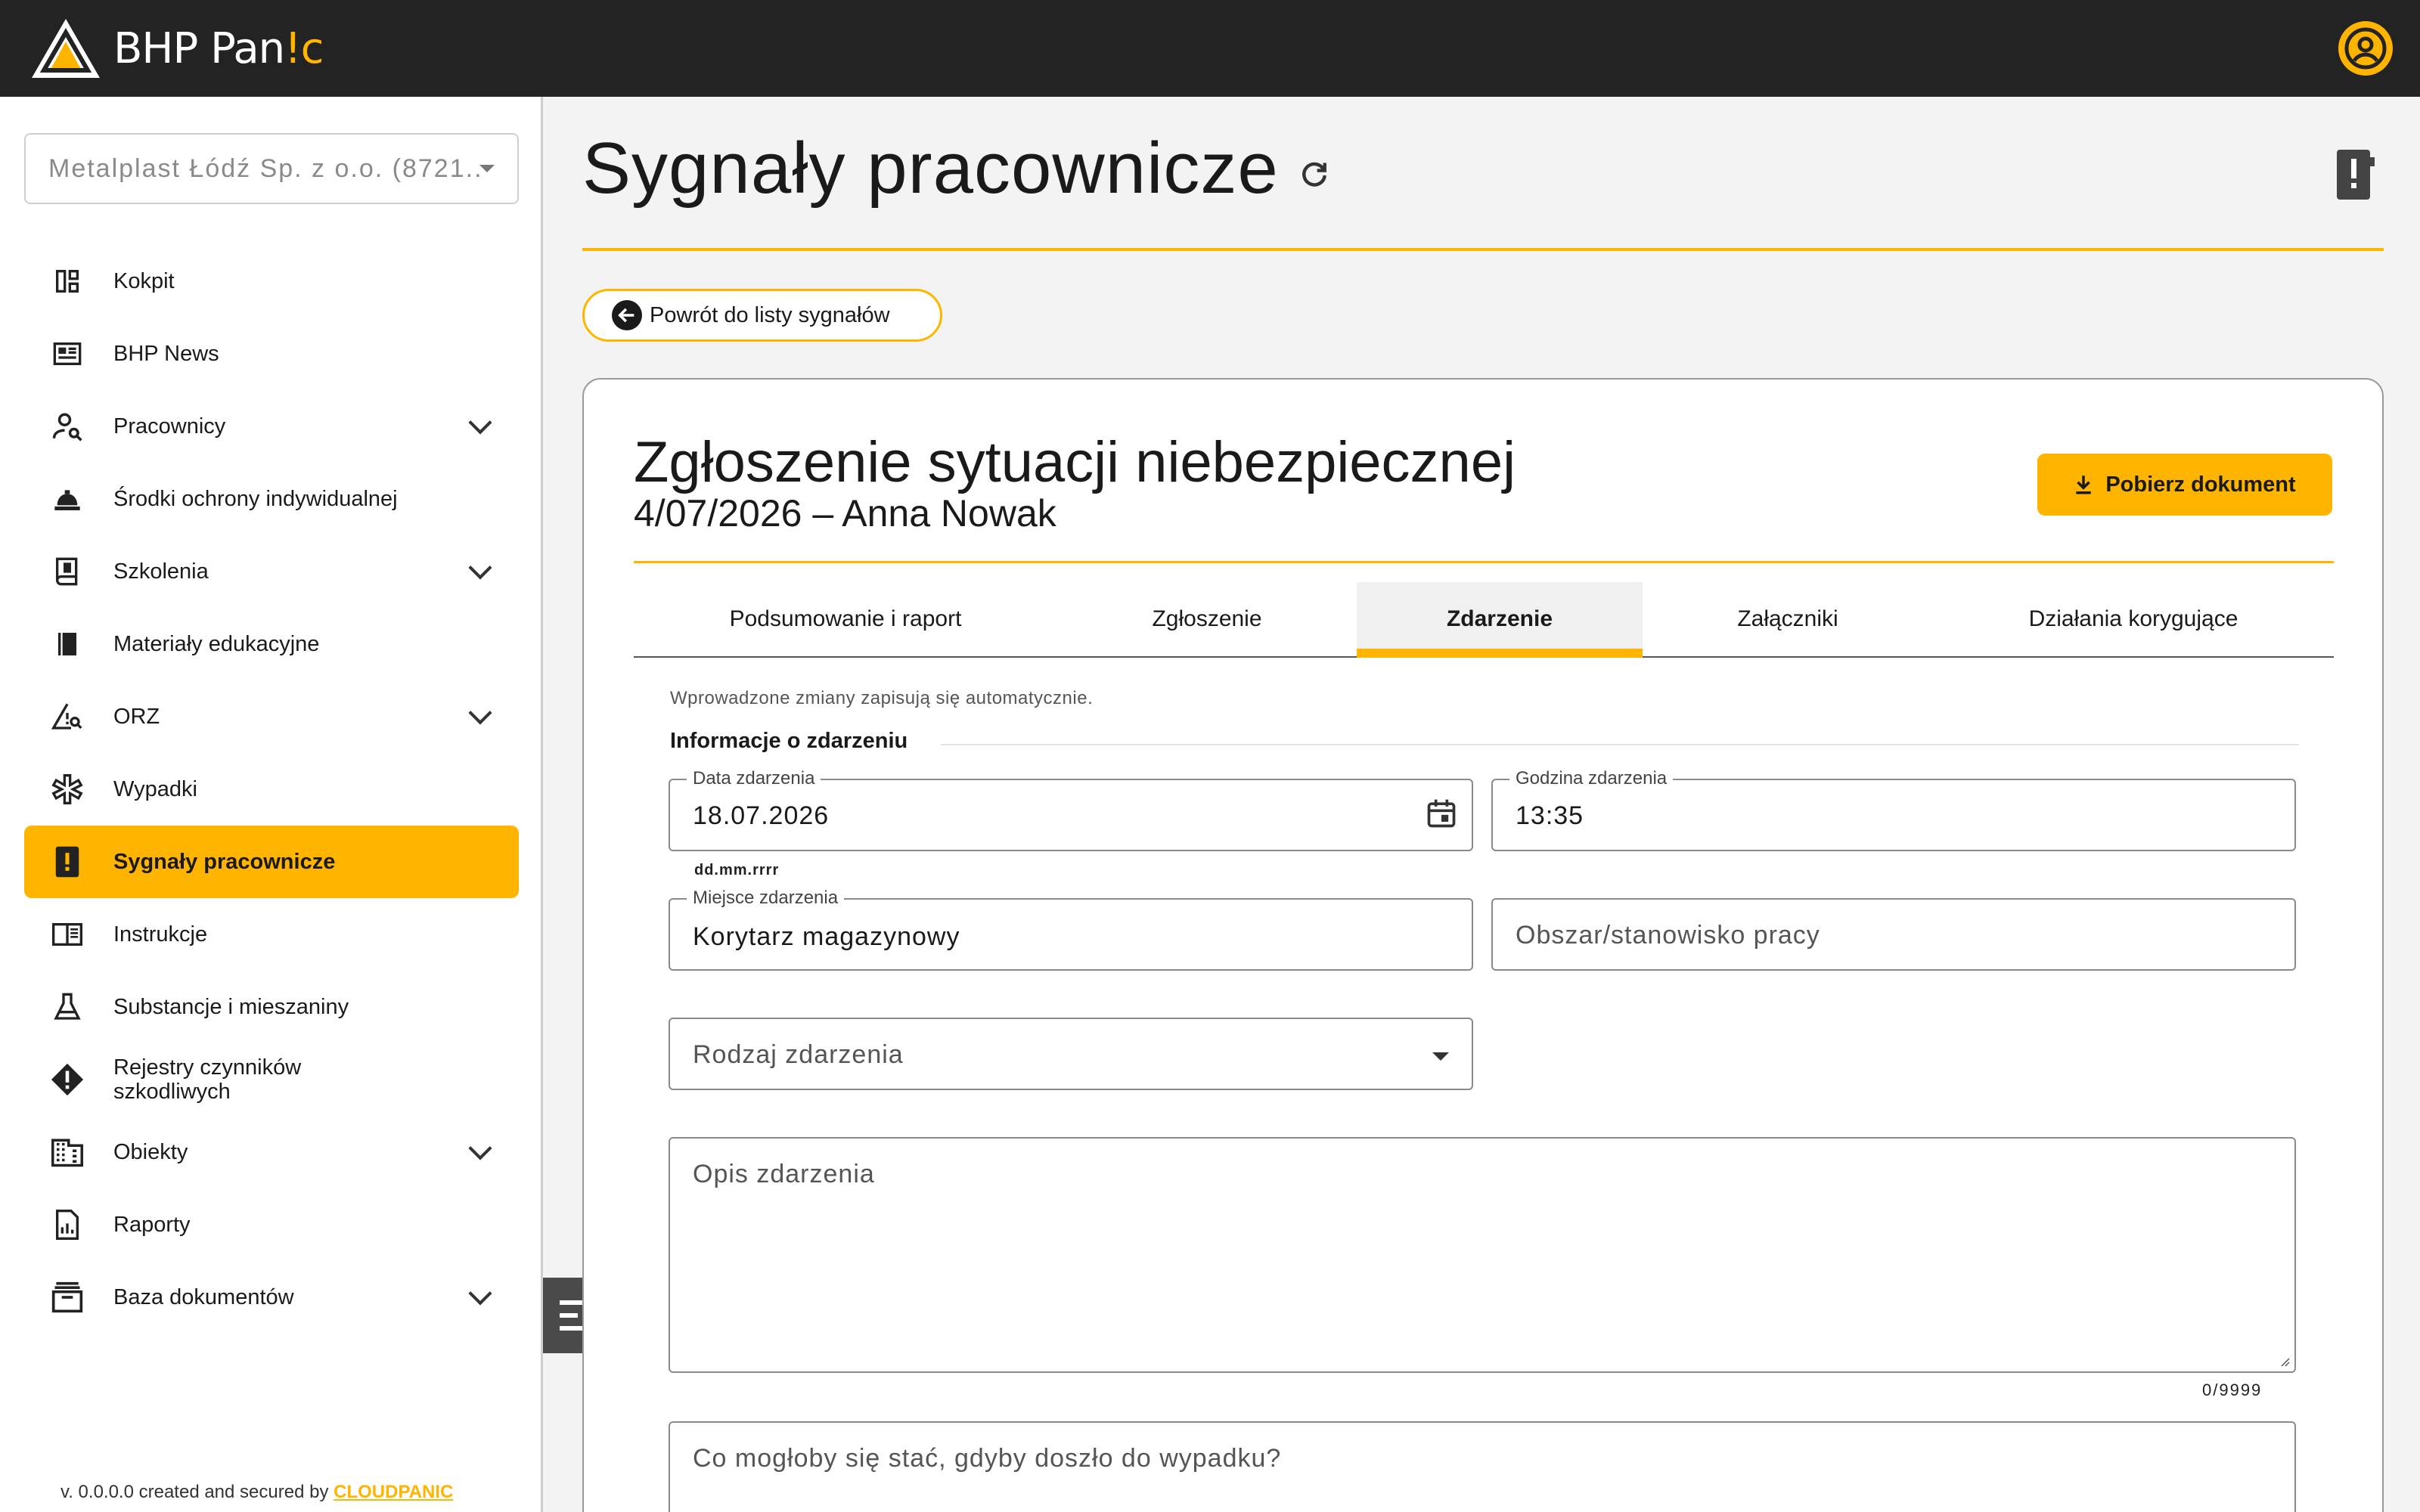 The width and height of the screenshot is (2420, 1512). What do you see at coordinates (67, 1079) in the screenshot?
I see `warning-diamond-icon` at bounding box center [67, 1079].